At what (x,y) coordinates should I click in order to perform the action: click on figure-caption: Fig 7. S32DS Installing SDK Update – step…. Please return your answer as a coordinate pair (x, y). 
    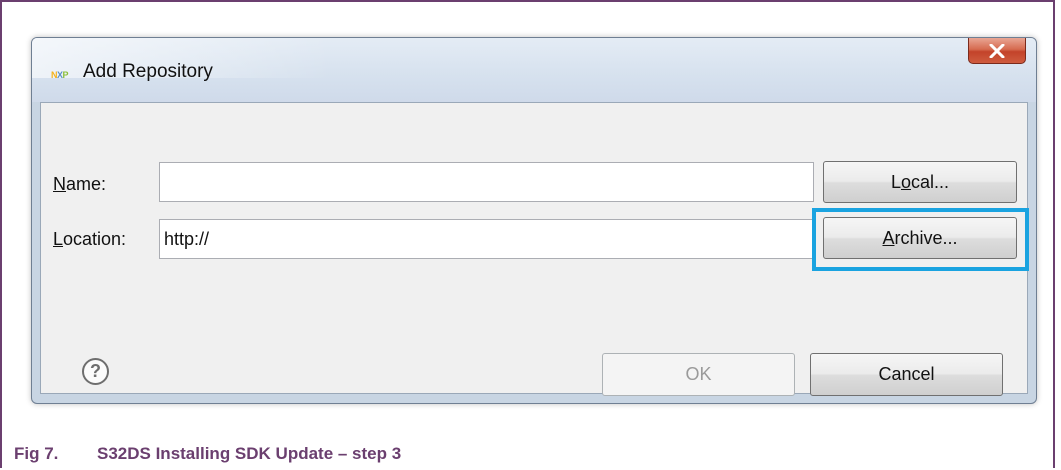
    Looking at the image, I should click on (207, 454).